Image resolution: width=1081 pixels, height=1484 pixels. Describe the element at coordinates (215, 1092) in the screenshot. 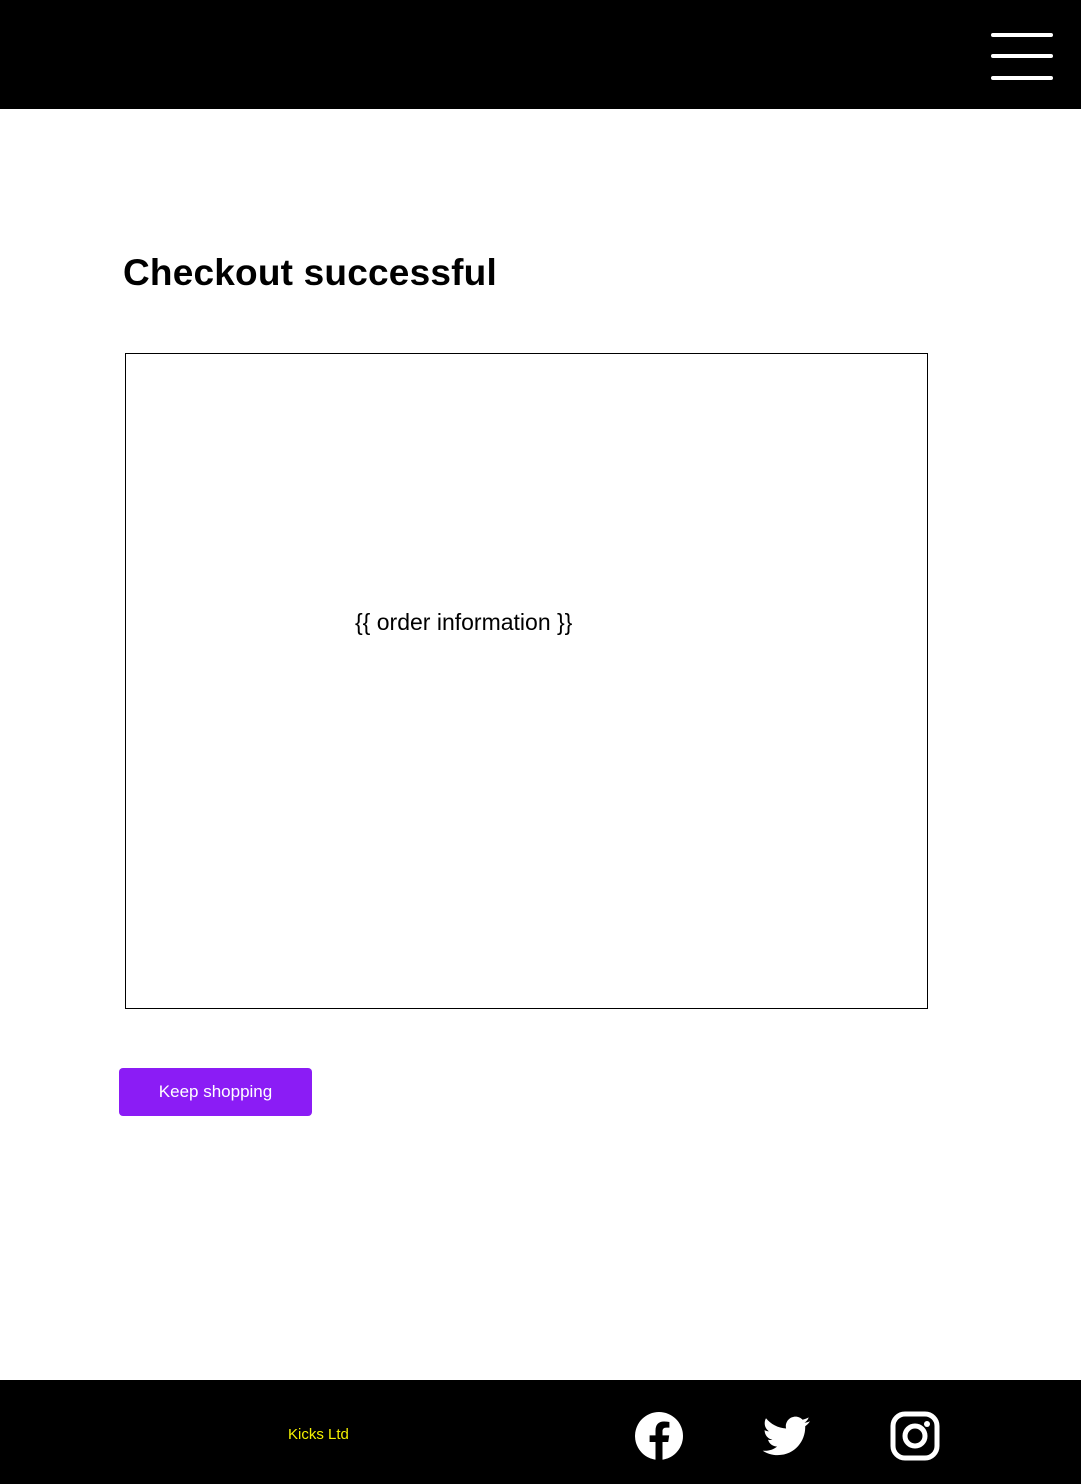

I see `keep-shopping-button: Keep shopping` at that location.